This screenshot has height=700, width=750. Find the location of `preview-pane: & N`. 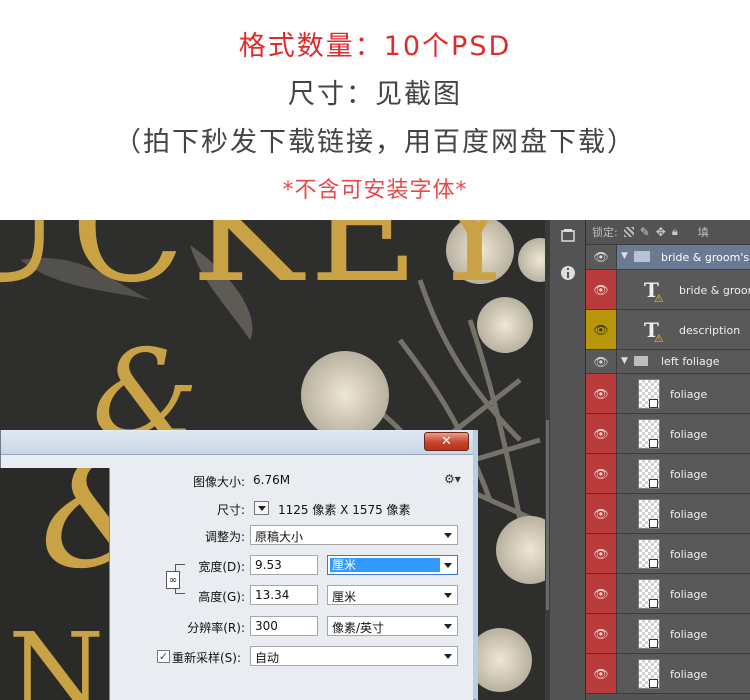

preview-pane: & N is located at coordinates (55, 584).